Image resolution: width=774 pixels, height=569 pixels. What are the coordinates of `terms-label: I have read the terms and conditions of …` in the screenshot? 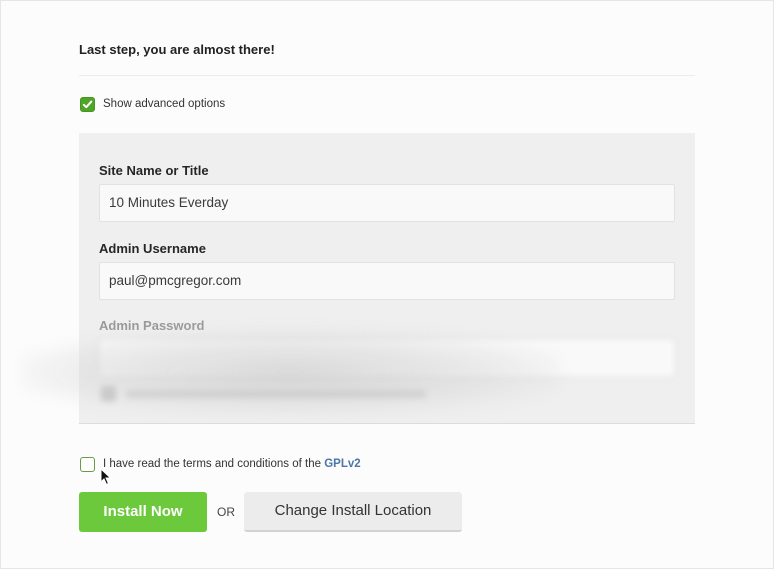 It's located at (232, 464).